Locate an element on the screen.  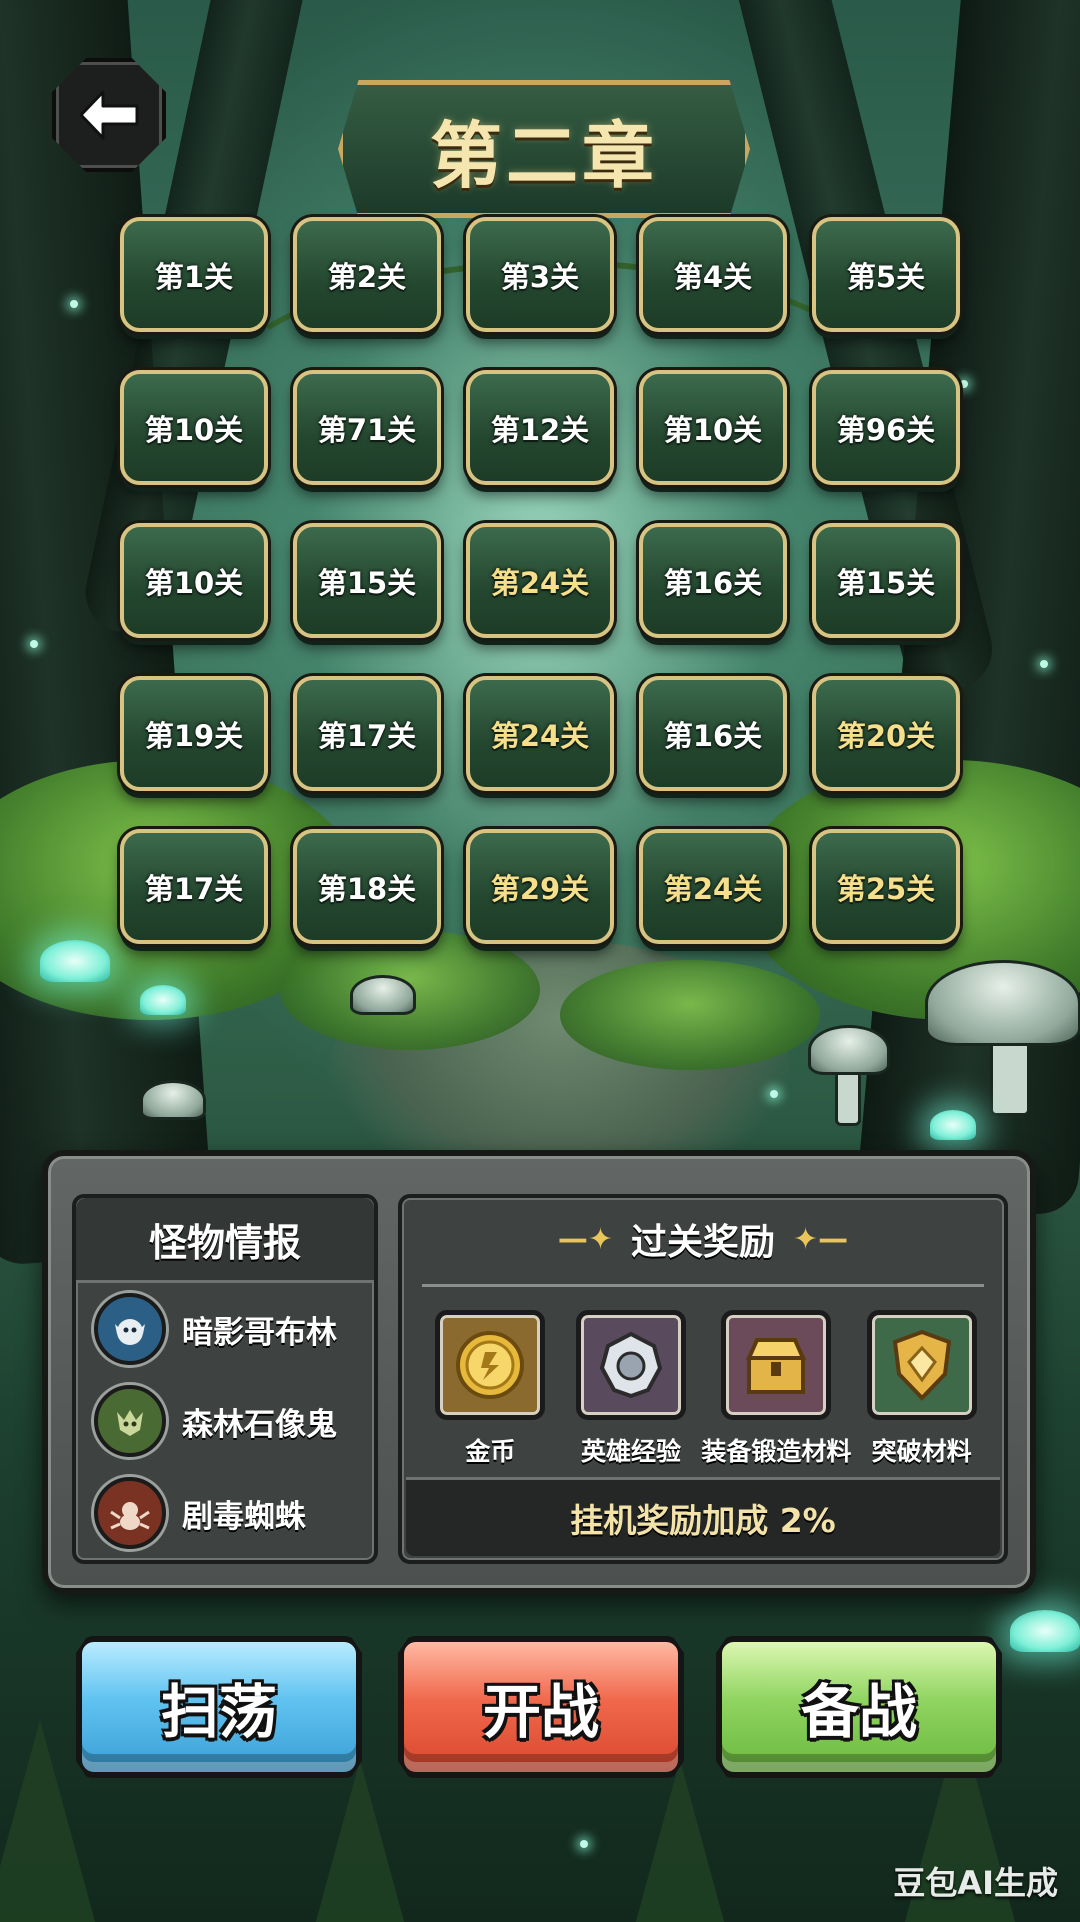
monster-info-header: 怪物情报 is located at coordinates (225, 1240).